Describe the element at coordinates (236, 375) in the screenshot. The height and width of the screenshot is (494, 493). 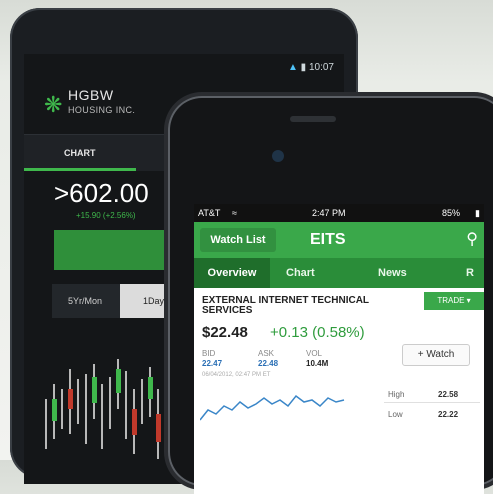
I see `quote-timestamp: 06/04/2012, 02:47 PM ET` at that location.